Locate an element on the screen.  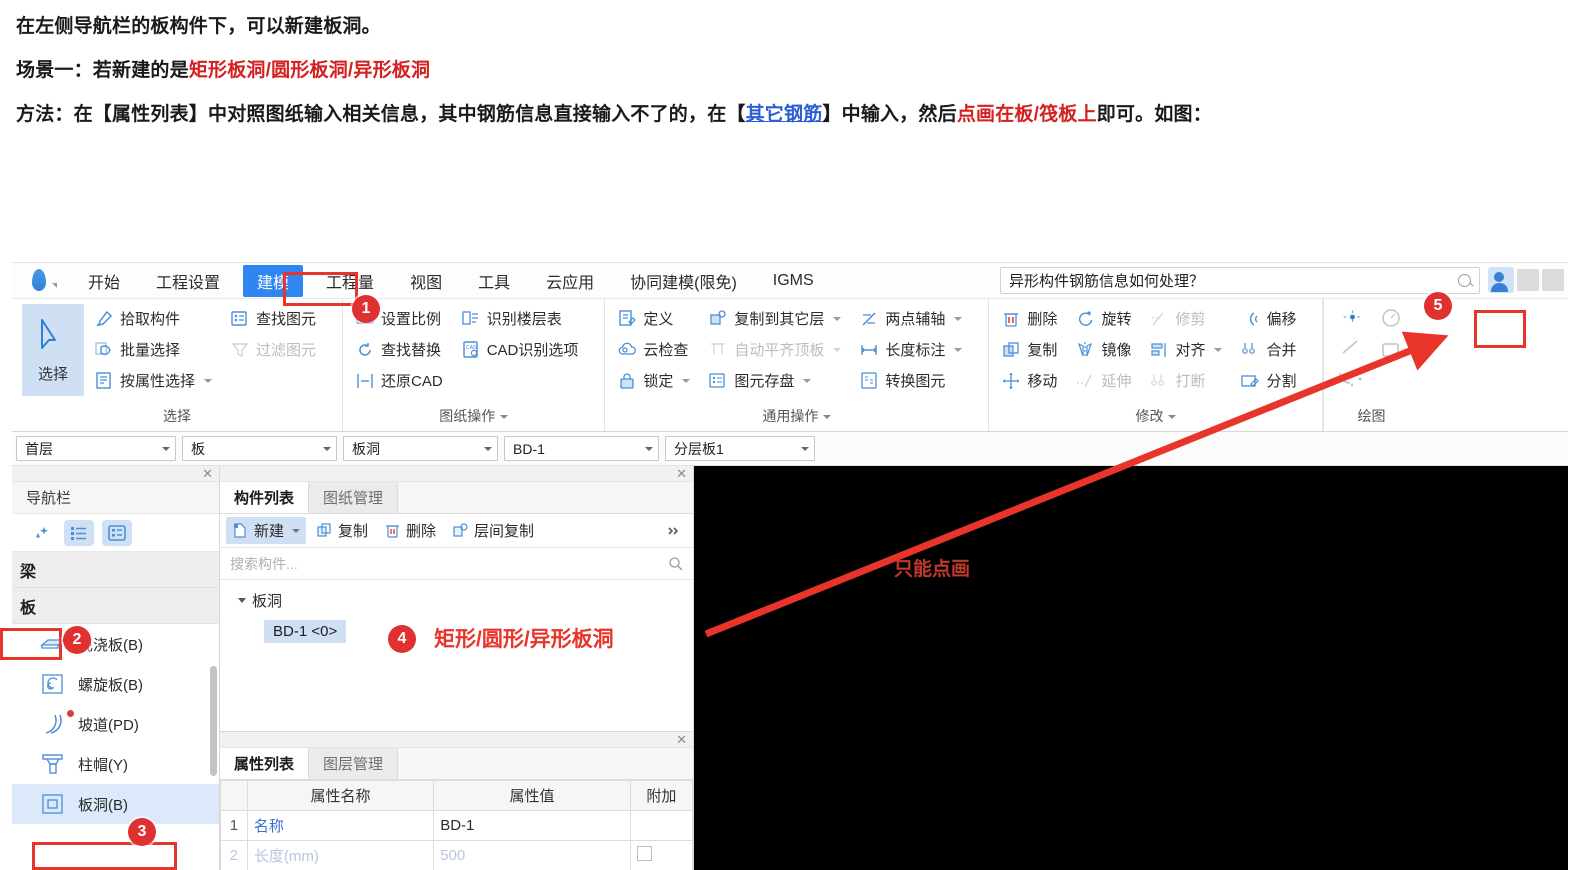
layer-select: 分层板1 is located at coordinates (740, 448).